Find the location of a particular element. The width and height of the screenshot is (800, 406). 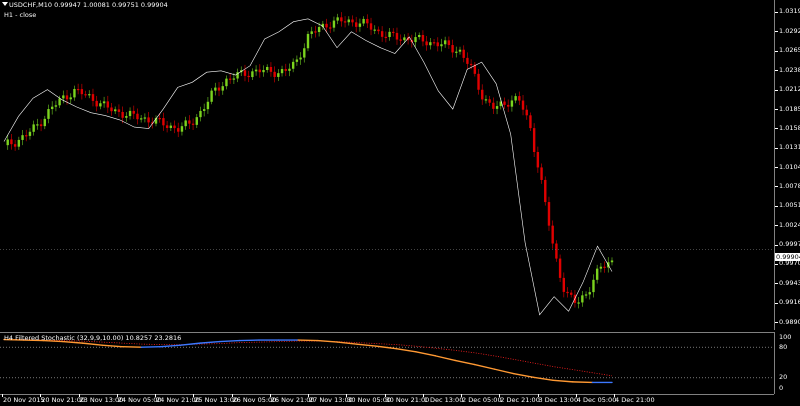

time-tick-label: 20 Nov 2015 is located at coordinates (24, 400).